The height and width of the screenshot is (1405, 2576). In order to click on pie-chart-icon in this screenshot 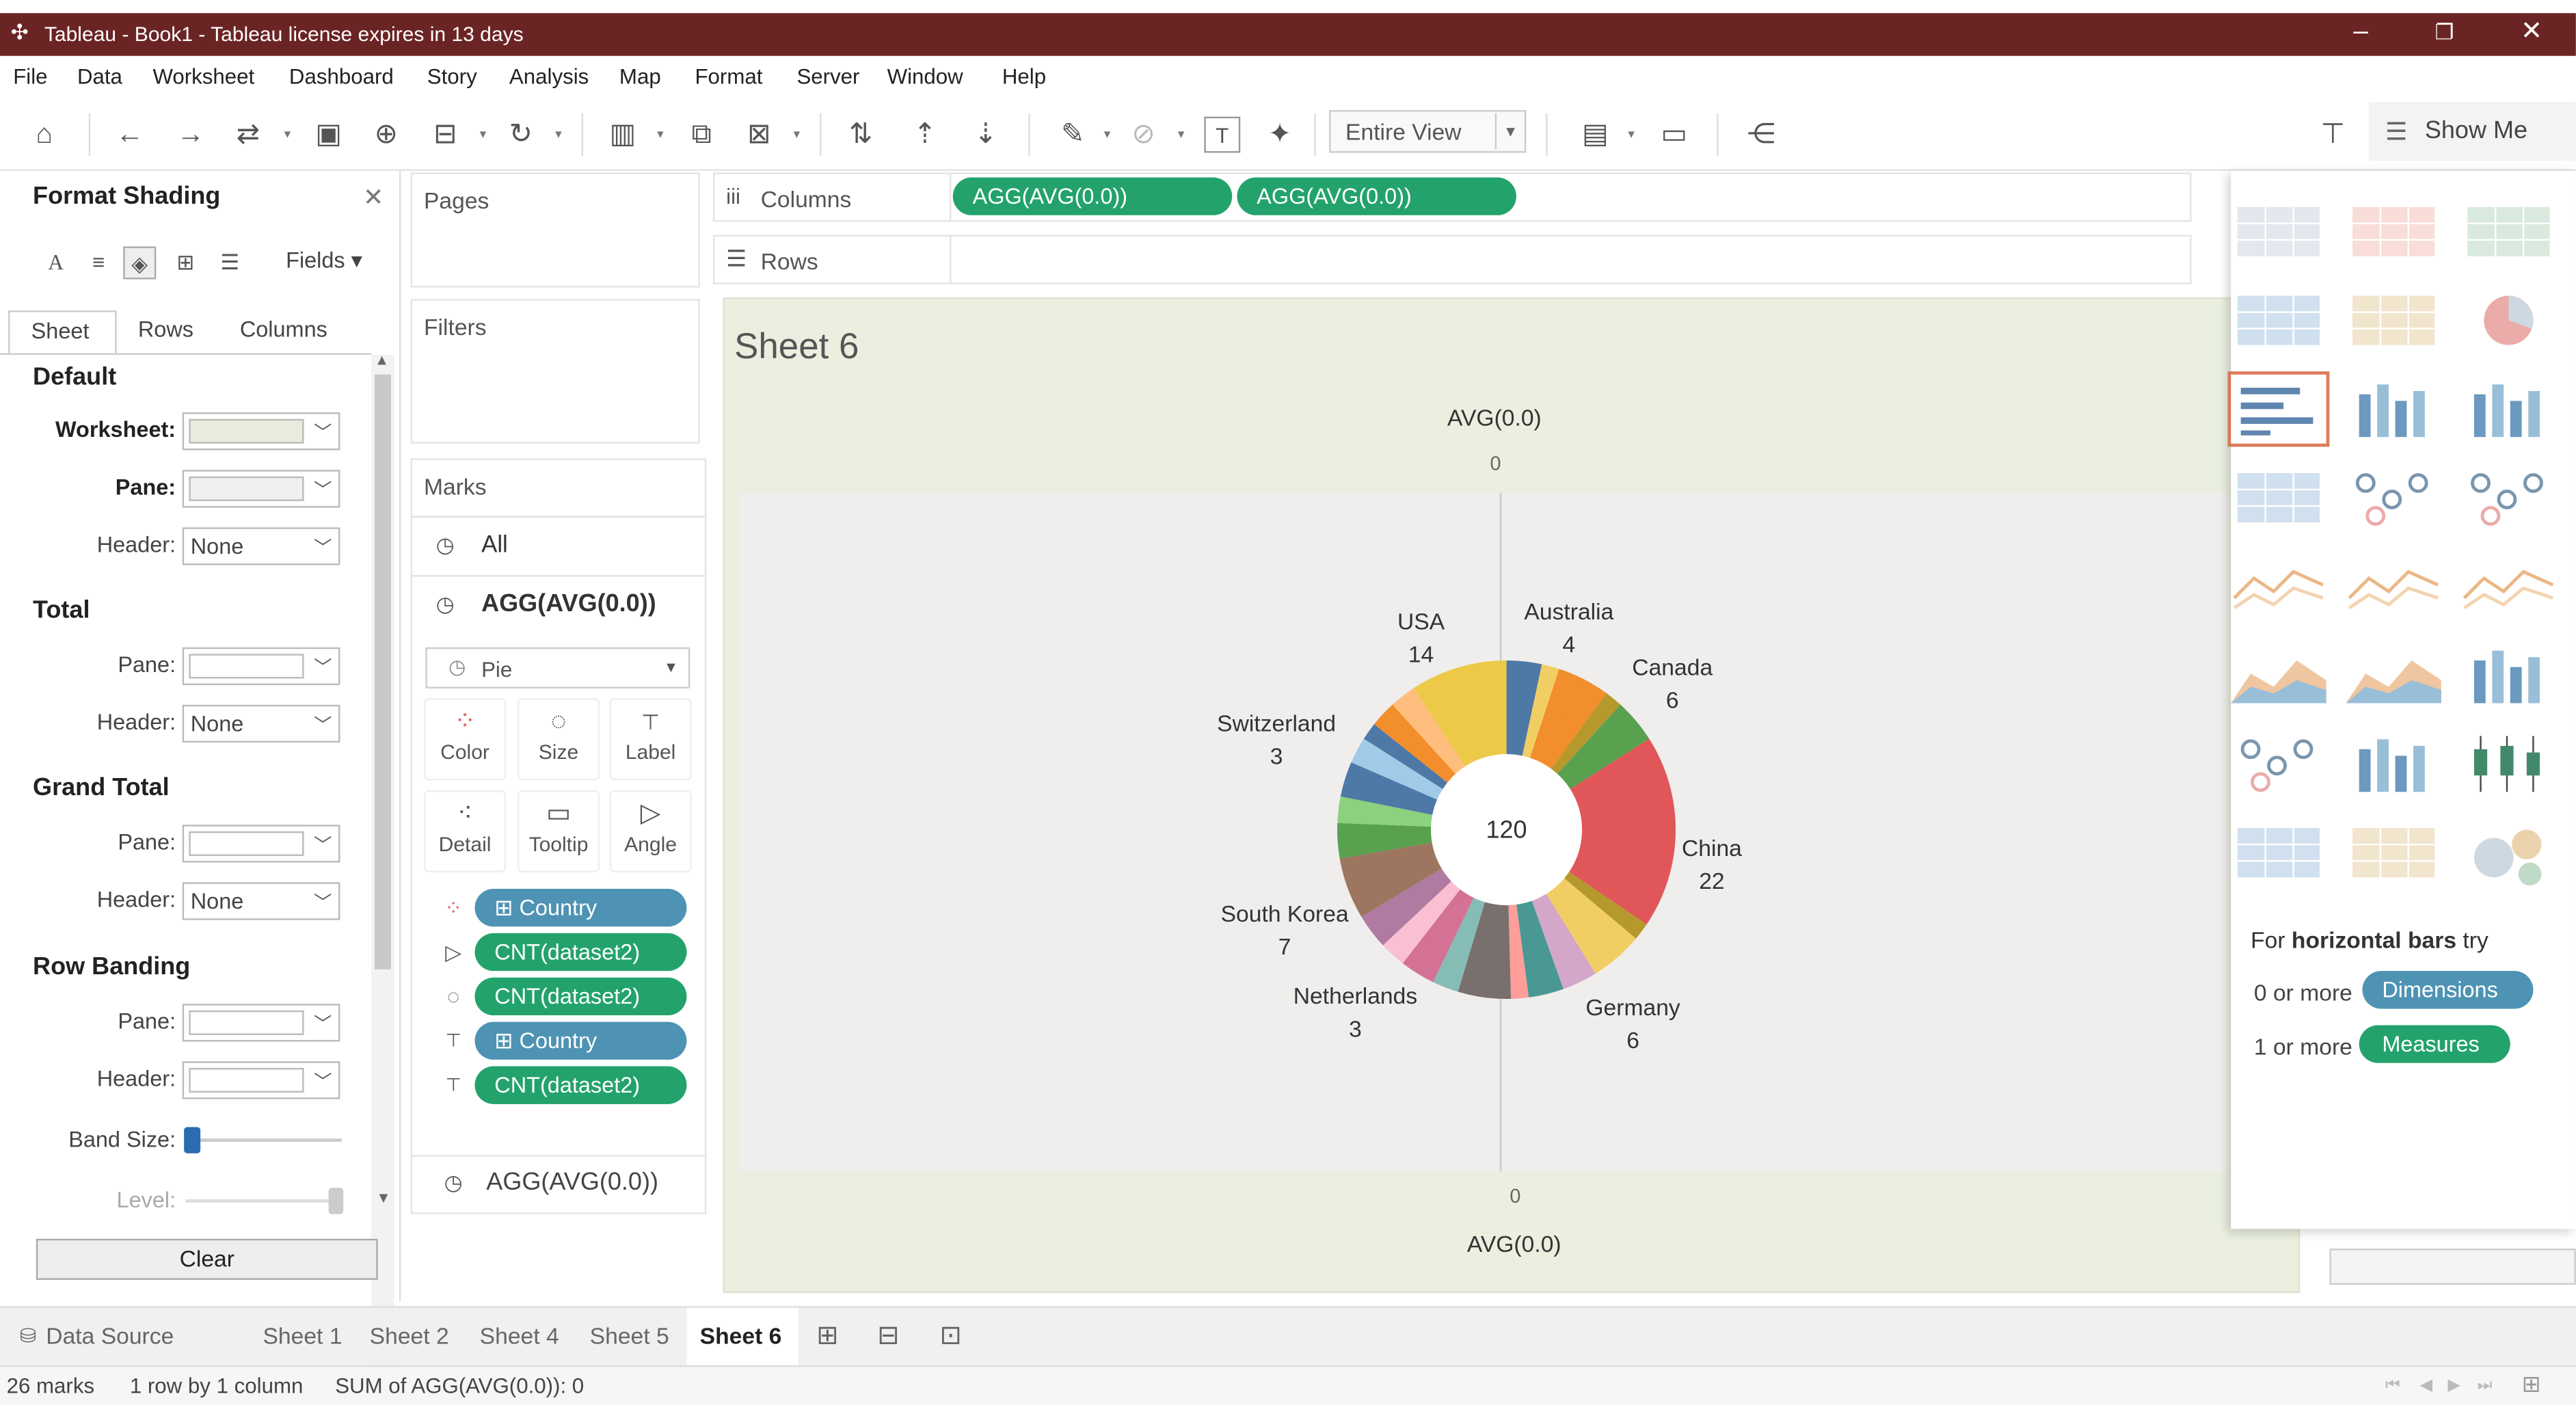, I will do `click(2509, 320)`.